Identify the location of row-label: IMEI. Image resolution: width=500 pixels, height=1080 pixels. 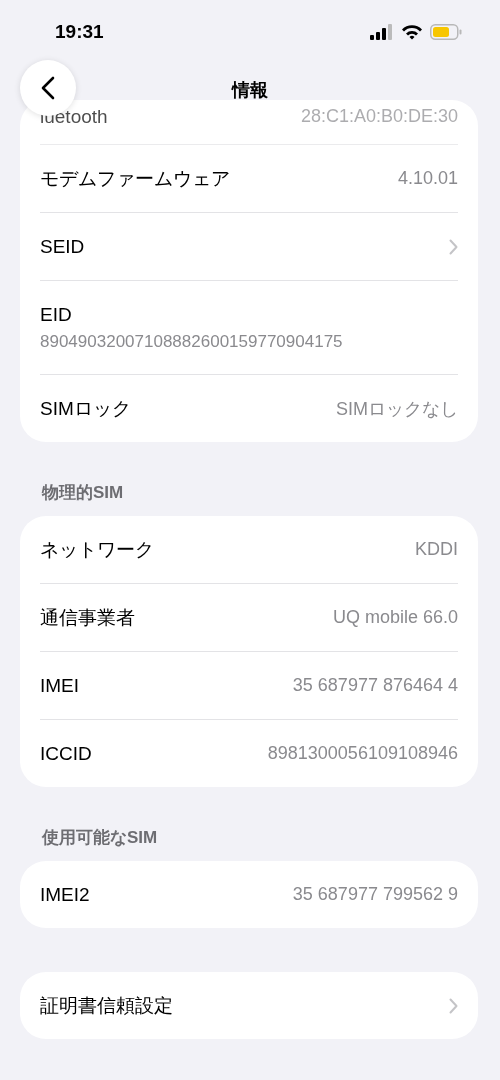
(60, 685).